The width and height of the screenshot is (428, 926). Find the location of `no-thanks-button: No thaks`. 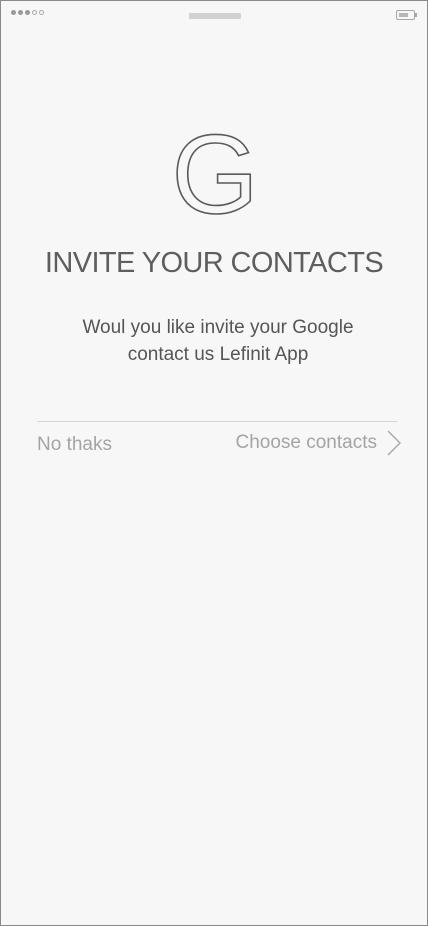

no-thanks-button: No thaks is located at coordinates (74, 445).